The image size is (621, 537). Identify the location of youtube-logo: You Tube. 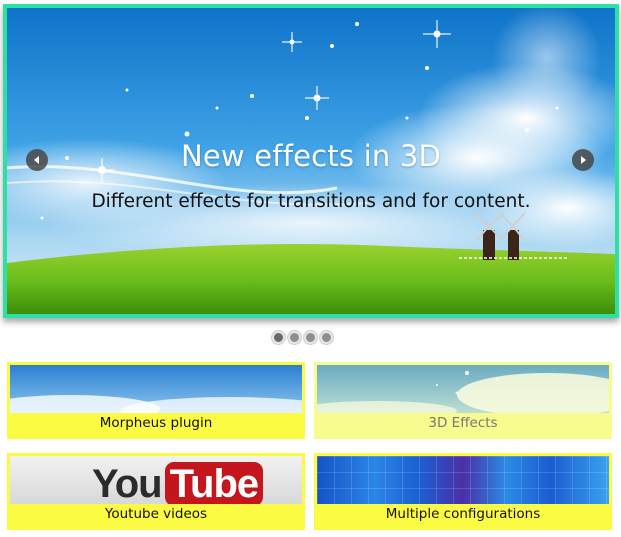
(178, 483).